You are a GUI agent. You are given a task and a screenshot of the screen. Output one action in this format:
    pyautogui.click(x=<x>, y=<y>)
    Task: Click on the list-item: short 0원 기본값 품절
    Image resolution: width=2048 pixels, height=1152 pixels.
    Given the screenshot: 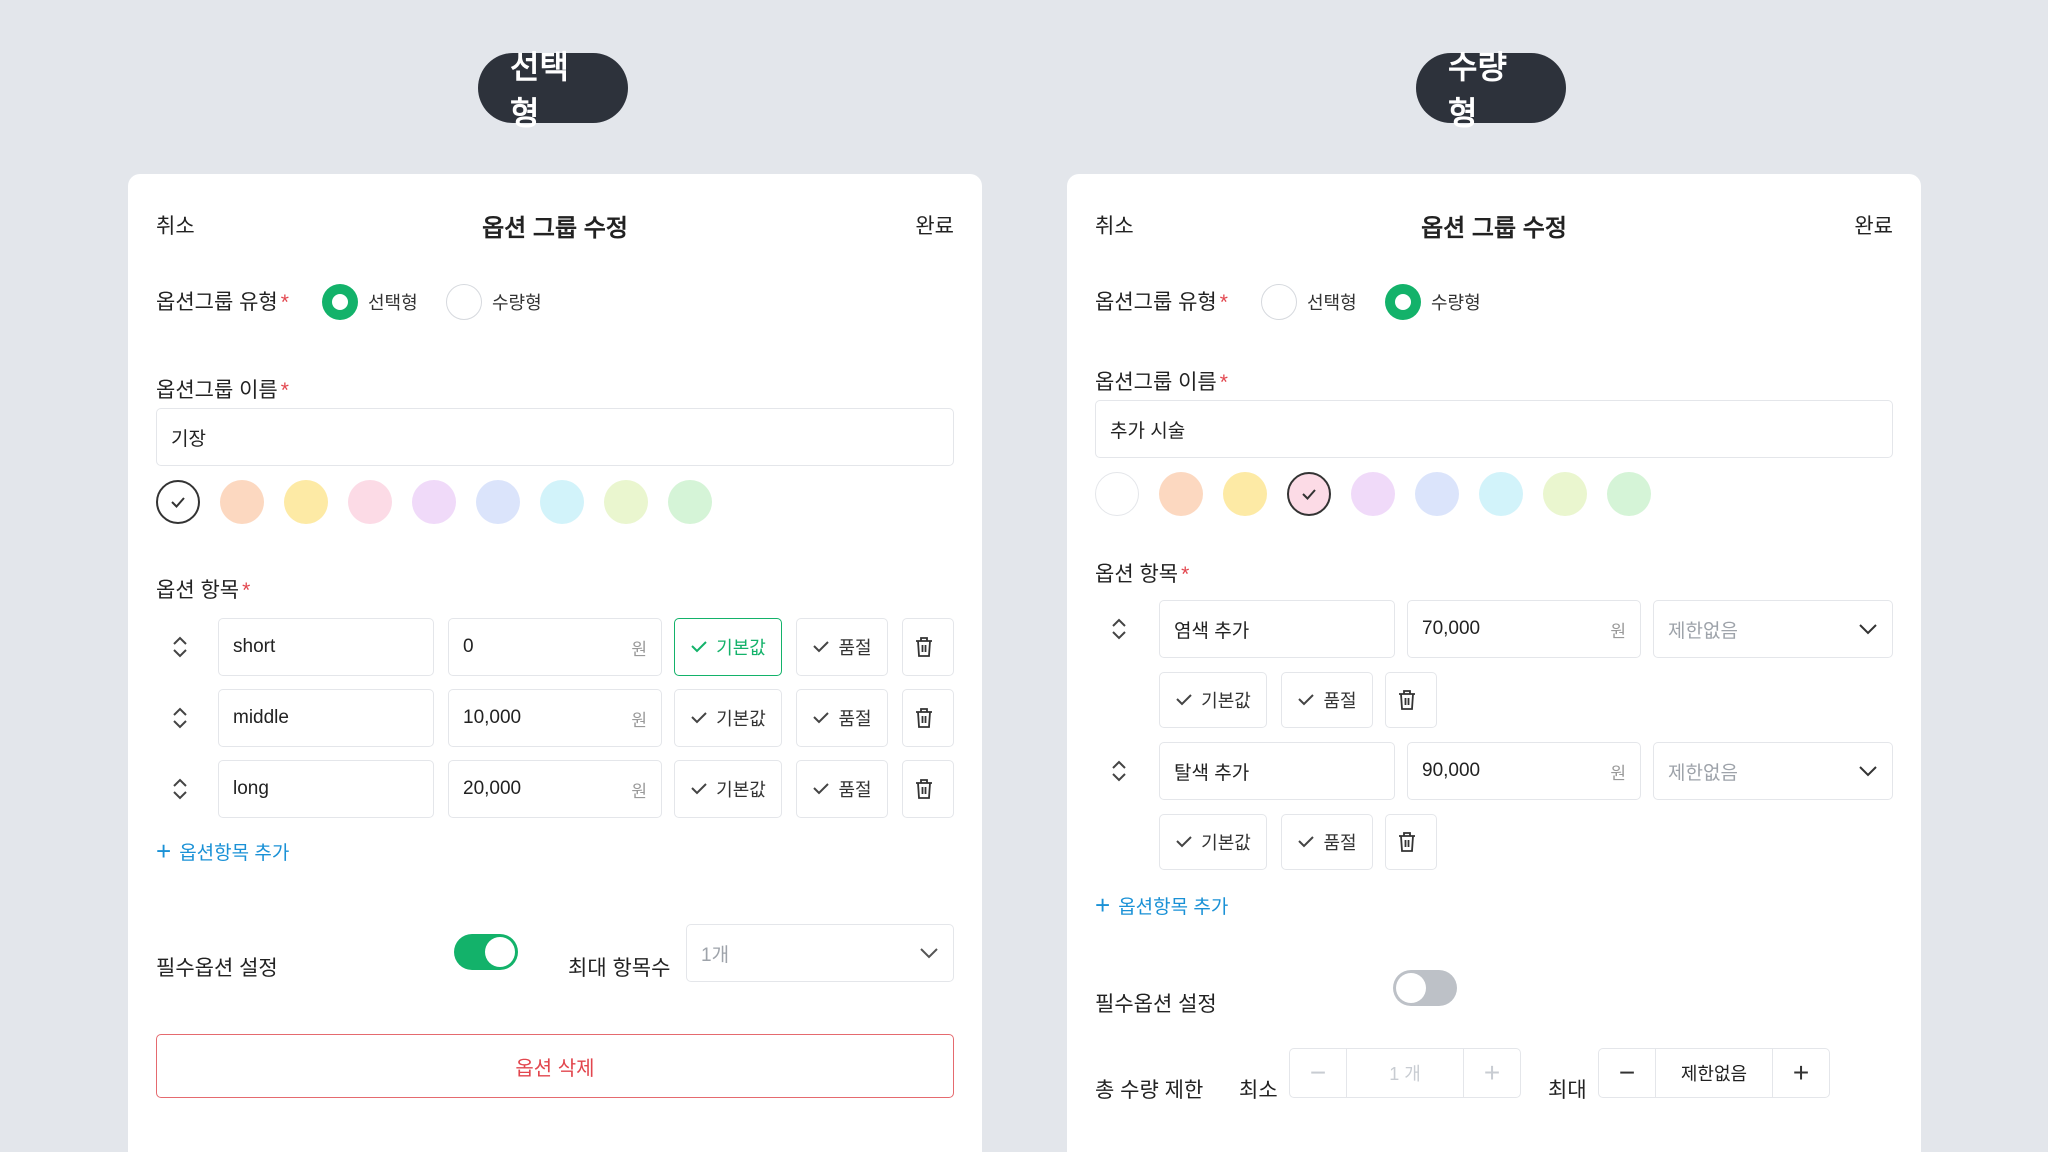 What is the action you would take?
    pyautogui.click(x=555, y=647)
    